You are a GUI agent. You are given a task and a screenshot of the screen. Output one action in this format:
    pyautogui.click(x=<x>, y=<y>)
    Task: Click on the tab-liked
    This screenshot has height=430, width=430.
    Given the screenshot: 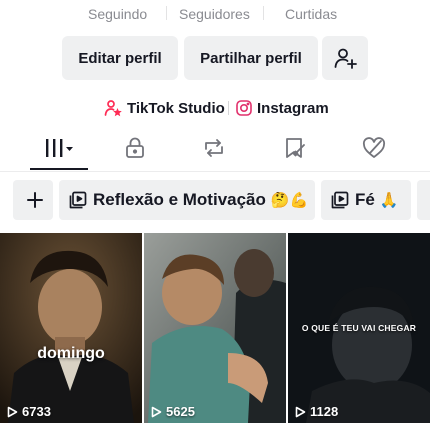 What is the action you would take?
    pyautogui.click(x=374, y=148)
    